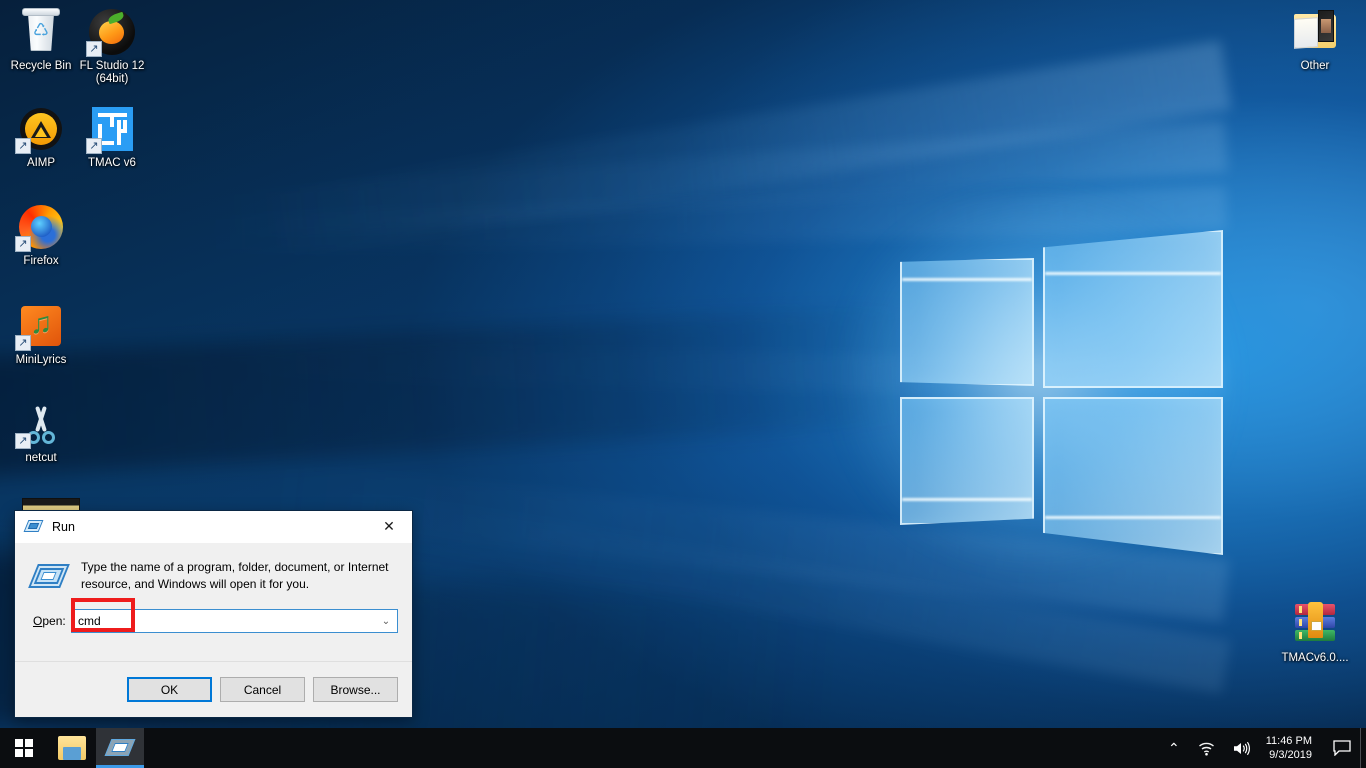  I want to click on desktop-icon-label: MiniLyrics, so click(41, 360).